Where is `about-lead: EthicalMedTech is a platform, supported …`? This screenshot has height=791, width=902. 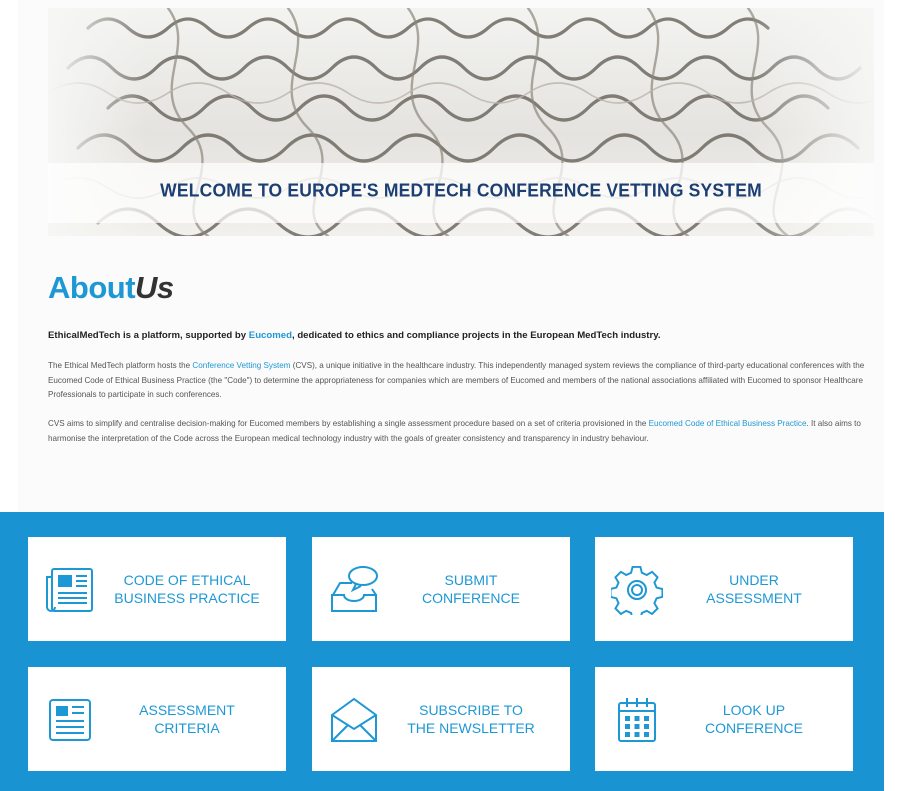 about-lead: EthicalMedTech is a platform, supported … is located at coordinates (461, 335).